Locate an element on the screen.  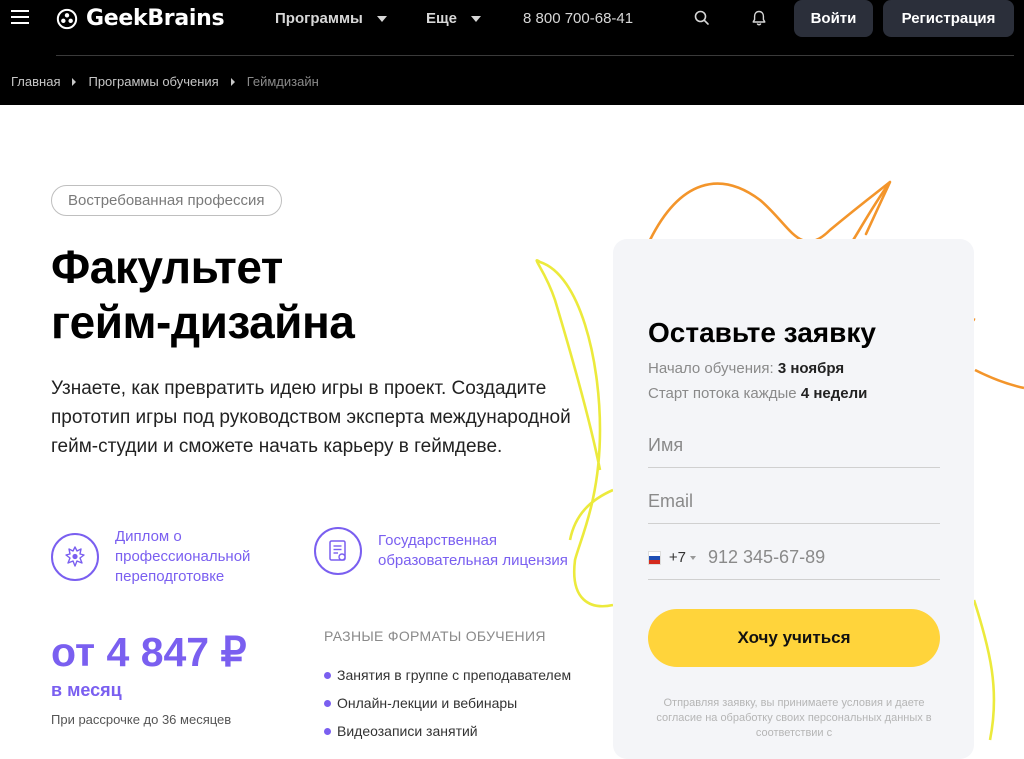
feature-diploma: Диплом о профессиональной переподготовке is located at coordinates (150, 557).